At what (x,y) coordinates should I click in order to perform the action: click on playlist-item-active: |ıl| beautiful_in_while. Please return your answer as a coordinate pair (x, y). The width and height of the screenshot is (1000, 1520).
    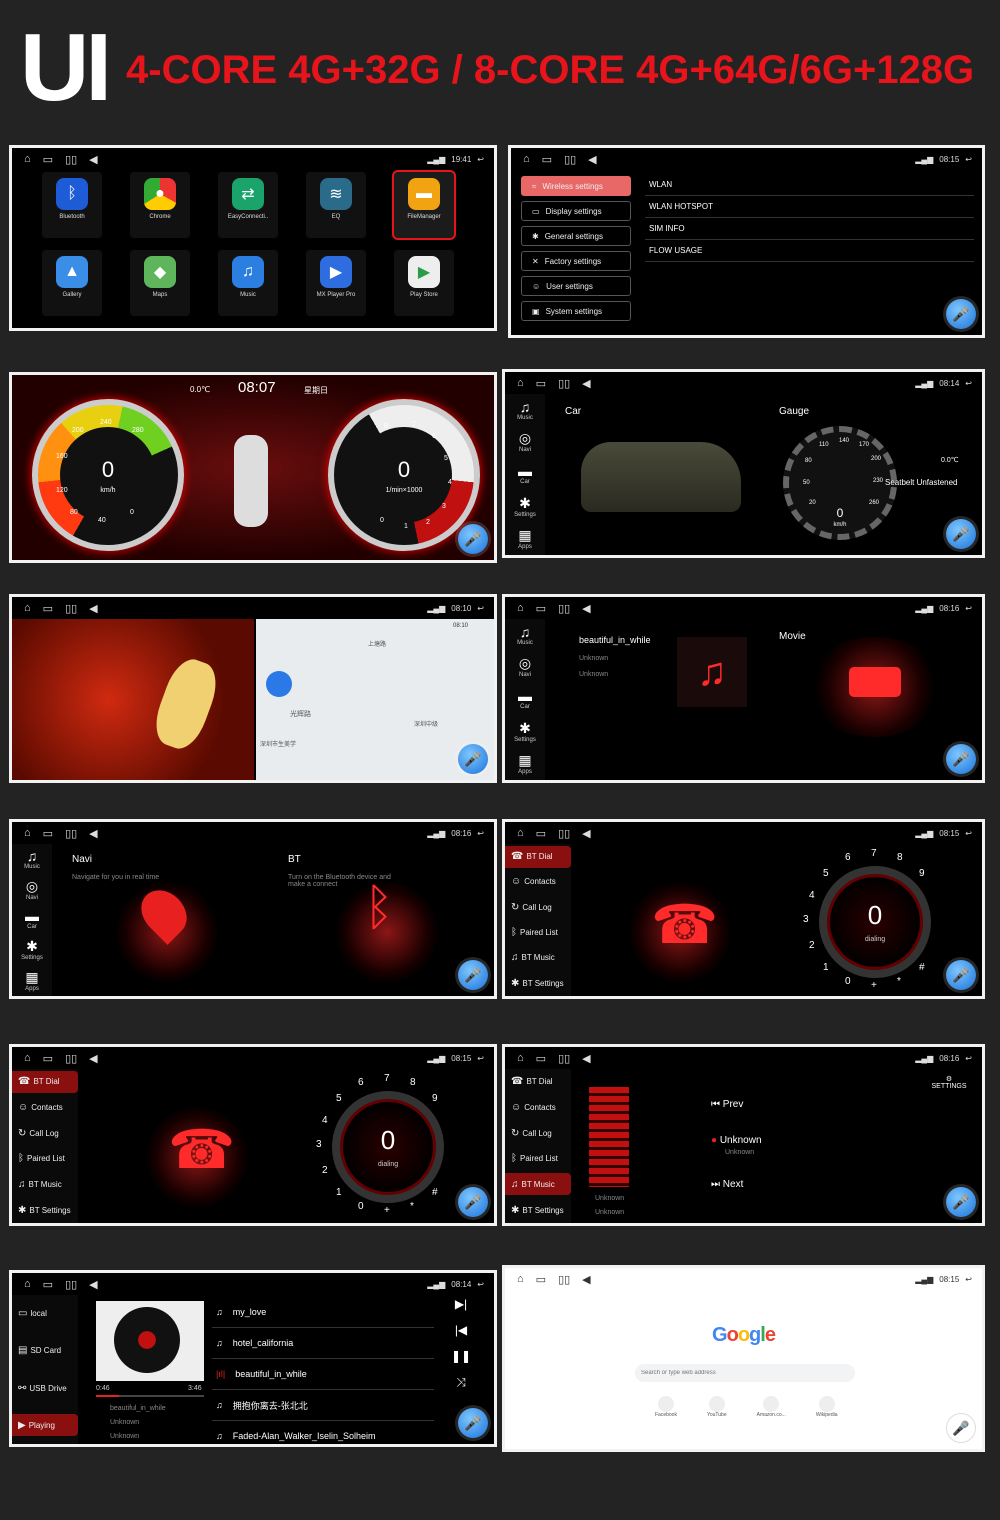
    Looking at the image, I should click on (323, 1374).